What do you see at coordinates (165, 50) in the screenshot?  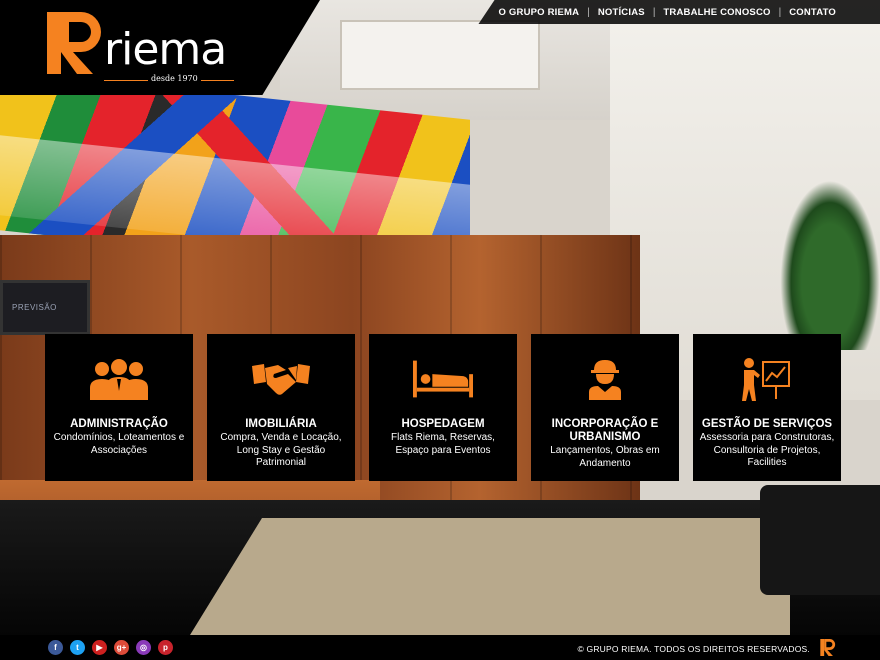 I see `brand-wordmark: riema` at bounding box center [165, 50].